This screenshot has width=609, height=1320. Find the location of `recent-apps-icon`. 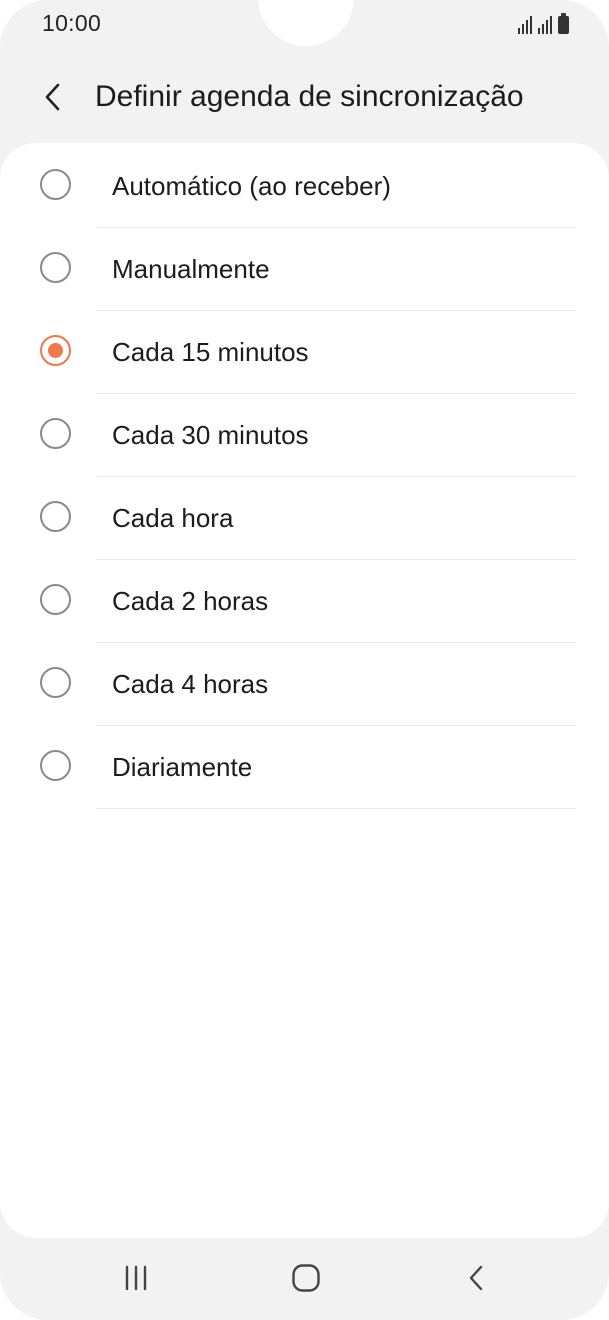

recent-apps-icon is located at coordinates (136, 1278).